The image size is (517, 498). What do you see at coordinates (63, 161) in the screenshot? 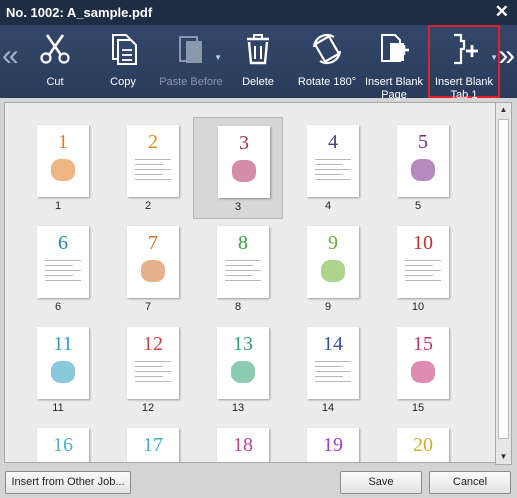
I see `page-preview: 1` at bounding box center [63, 161].